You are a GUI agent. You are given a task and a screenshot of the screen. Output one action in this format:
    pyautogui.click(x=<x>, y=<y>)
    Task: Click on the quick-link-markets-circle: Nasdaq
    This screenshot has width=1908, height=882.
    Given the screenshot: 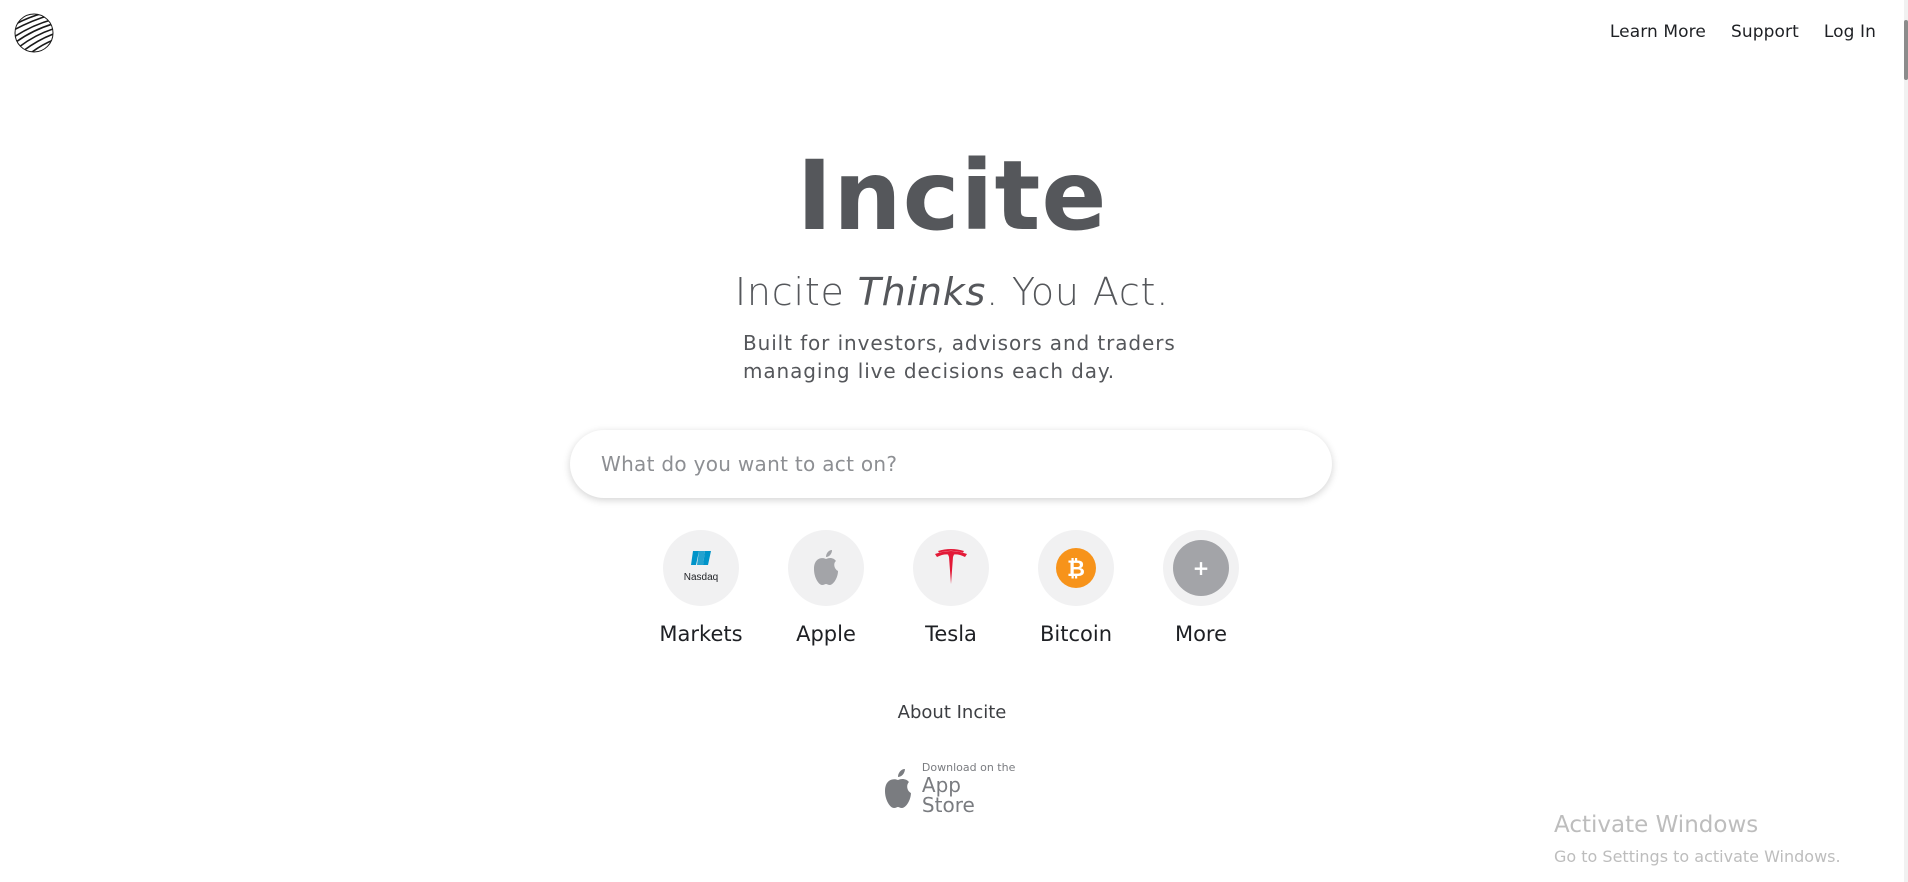 What is the action you would take?
    pyautogui.click(x=701, y=568)
    